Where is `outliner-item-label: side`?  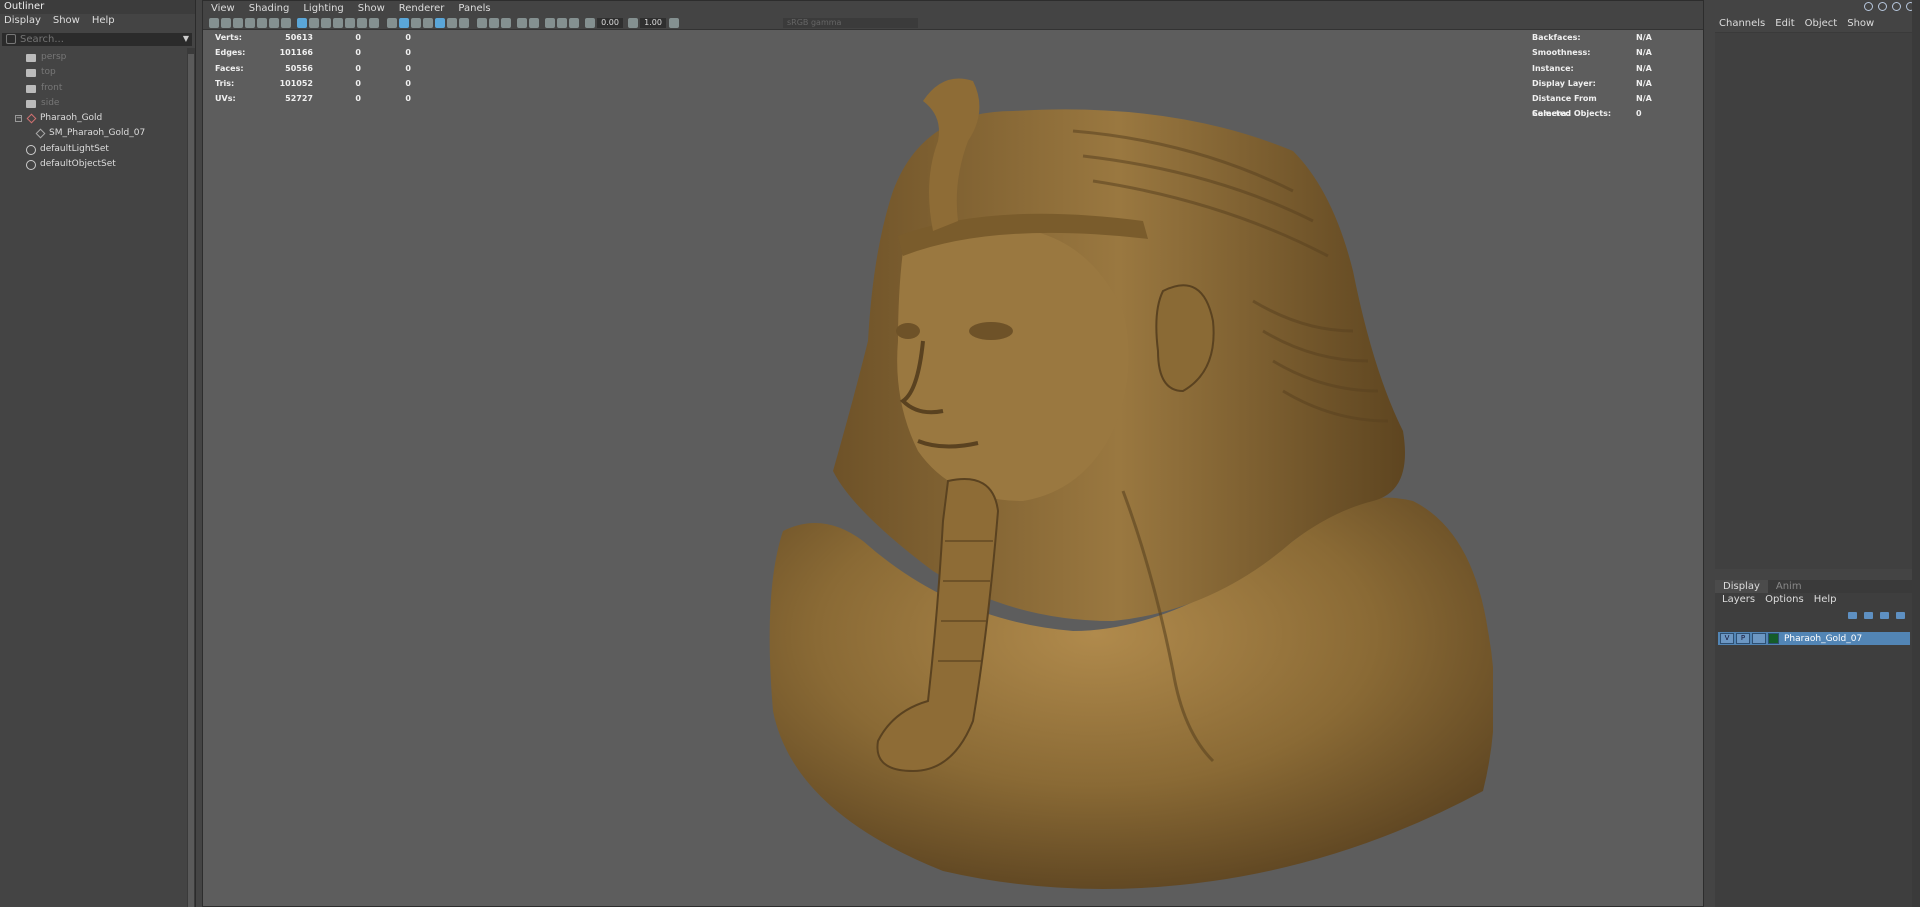 outliner-item-label: side is located at coordinates (50, 102).